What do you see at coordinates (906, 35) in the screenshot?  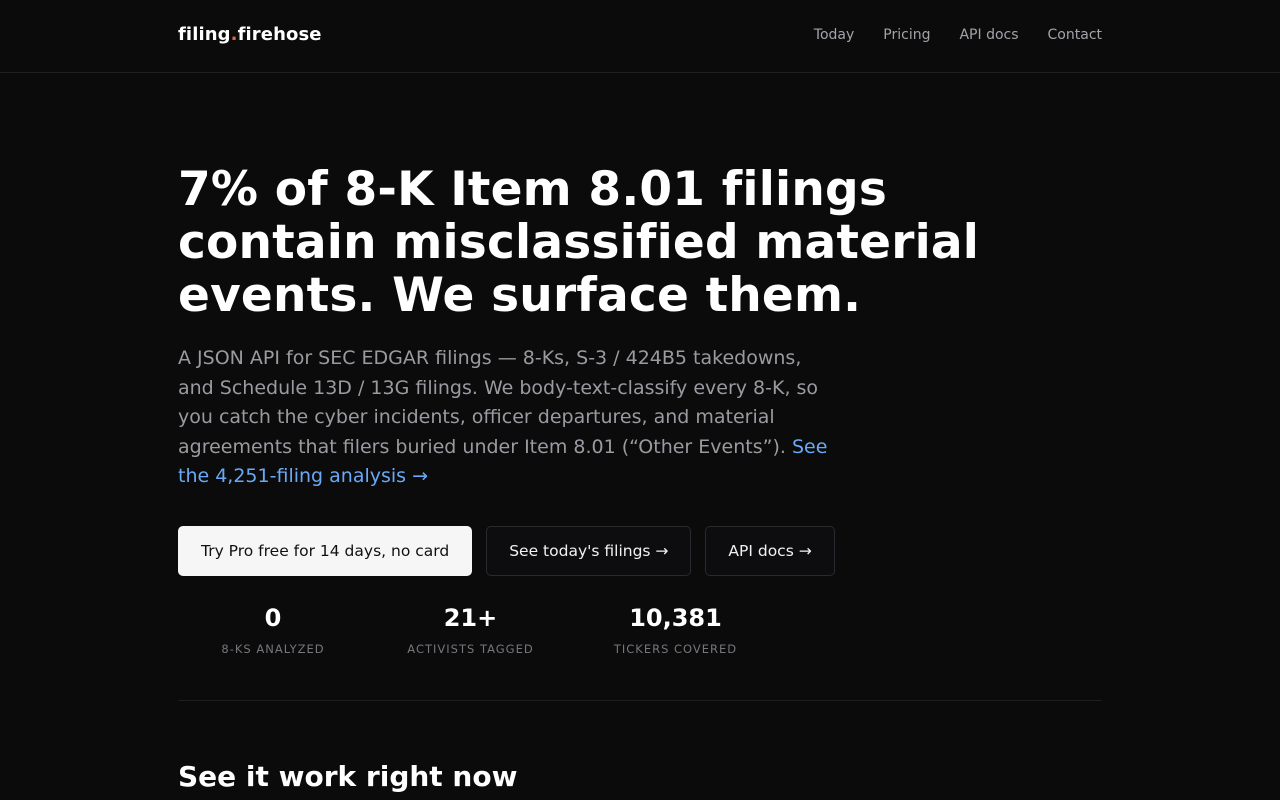 I see `nav-link-pricing: Pricing` at bounding box center [906, 35].